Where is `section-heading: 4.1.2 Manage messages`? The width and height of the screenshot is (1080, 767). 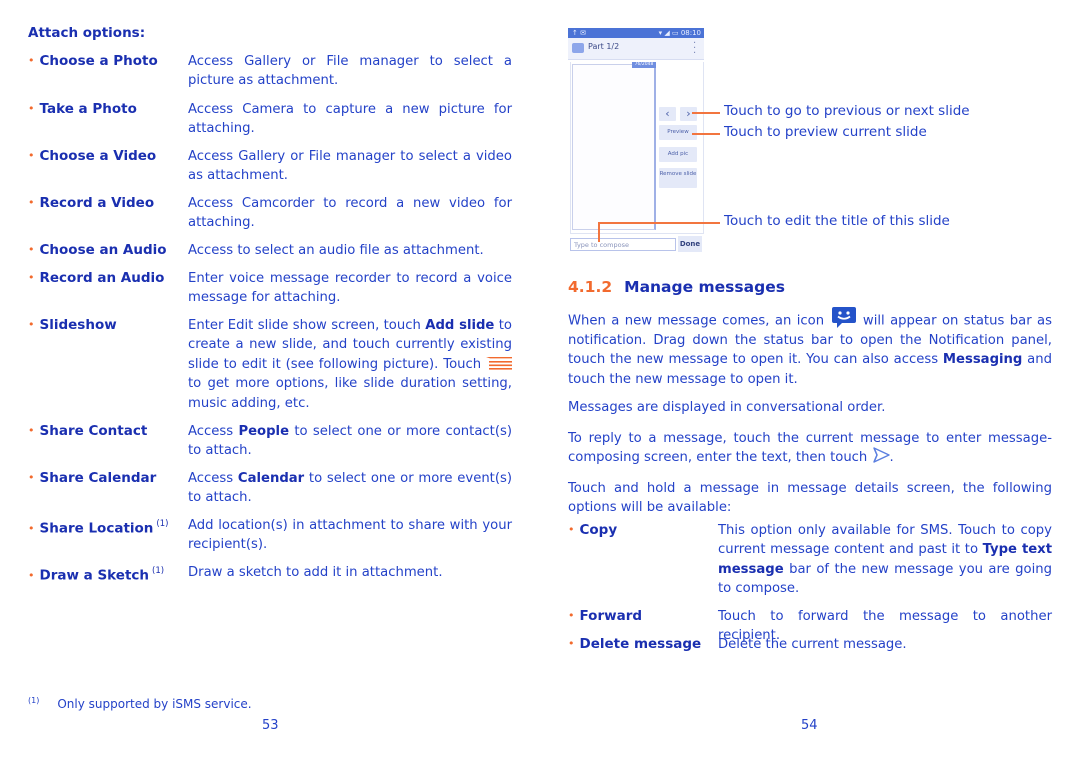
section-heading: 4.1.2 Manage messages is located at coordinates (676, 287).